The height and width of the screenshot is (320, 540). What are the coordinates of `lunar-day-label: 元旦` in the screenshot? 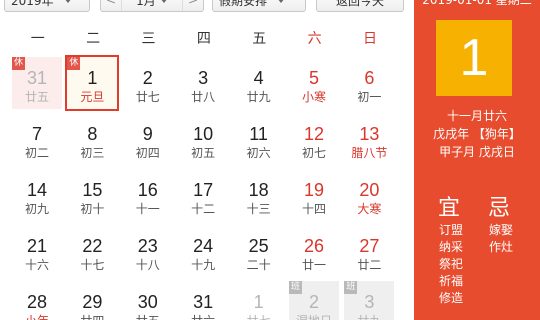 It's located at (92, 97).